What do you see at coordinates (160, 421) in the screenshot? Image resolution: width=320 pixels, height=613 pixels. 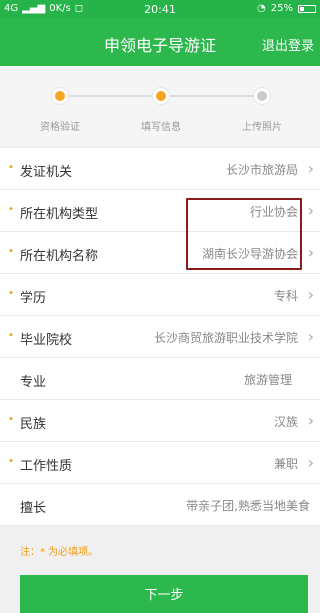 I see `form-row-ethnicity: • 民族 汉族 ›` at bounding box center [160, 421].